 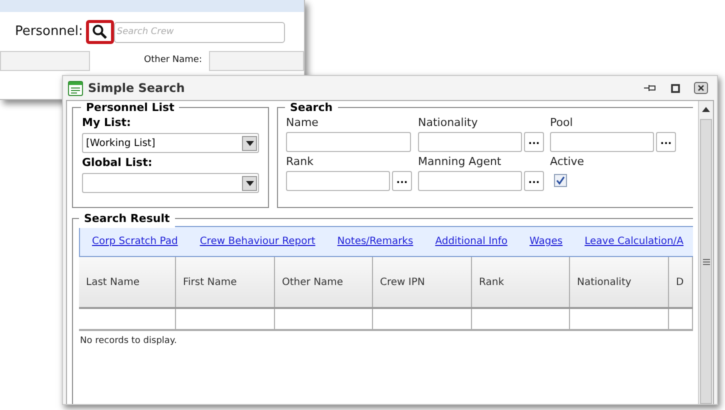 What do you see at coordinates (422, 282) in the screenshot?
I see `column-header: Crew IPN` at bounding box center [422, 282].